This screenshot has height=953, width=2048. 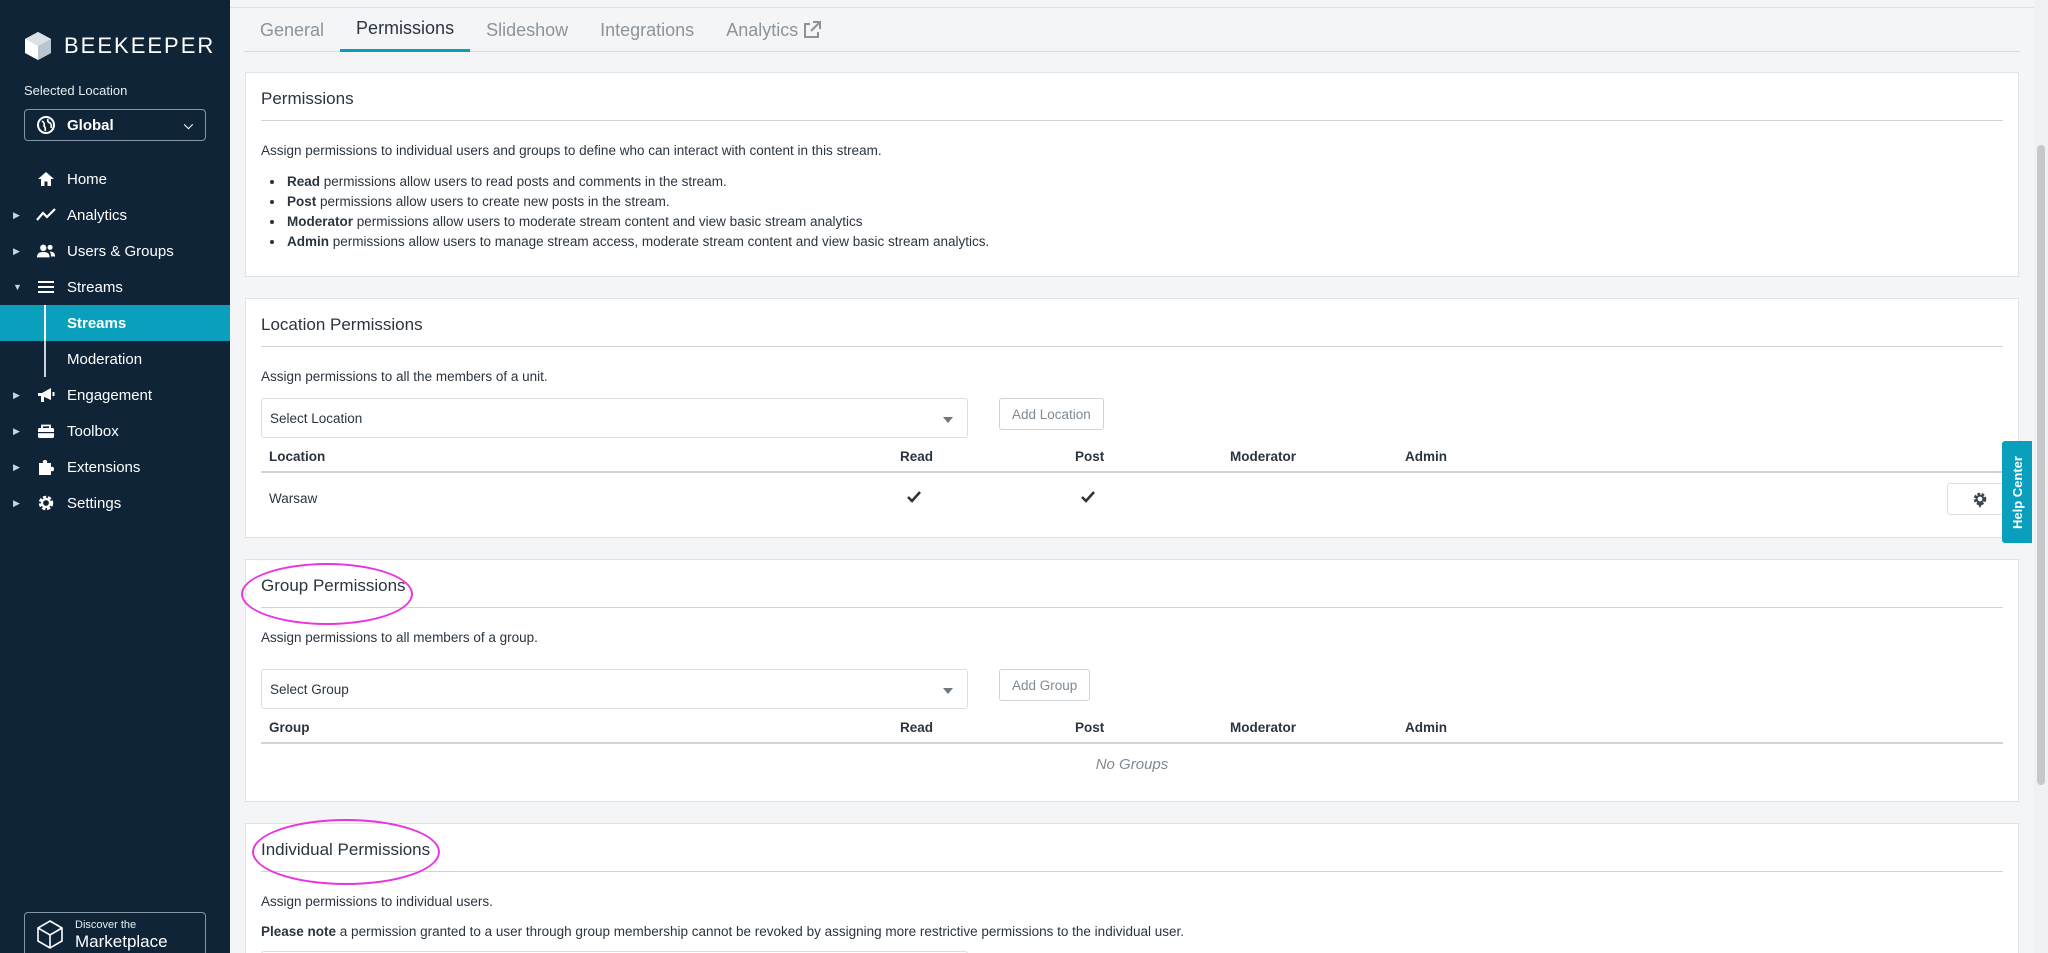 What do you see at coordinates (614, 418) in the screenshot?
I see `location-select-dropdown: Select Location` at bounding box center [614, 418].